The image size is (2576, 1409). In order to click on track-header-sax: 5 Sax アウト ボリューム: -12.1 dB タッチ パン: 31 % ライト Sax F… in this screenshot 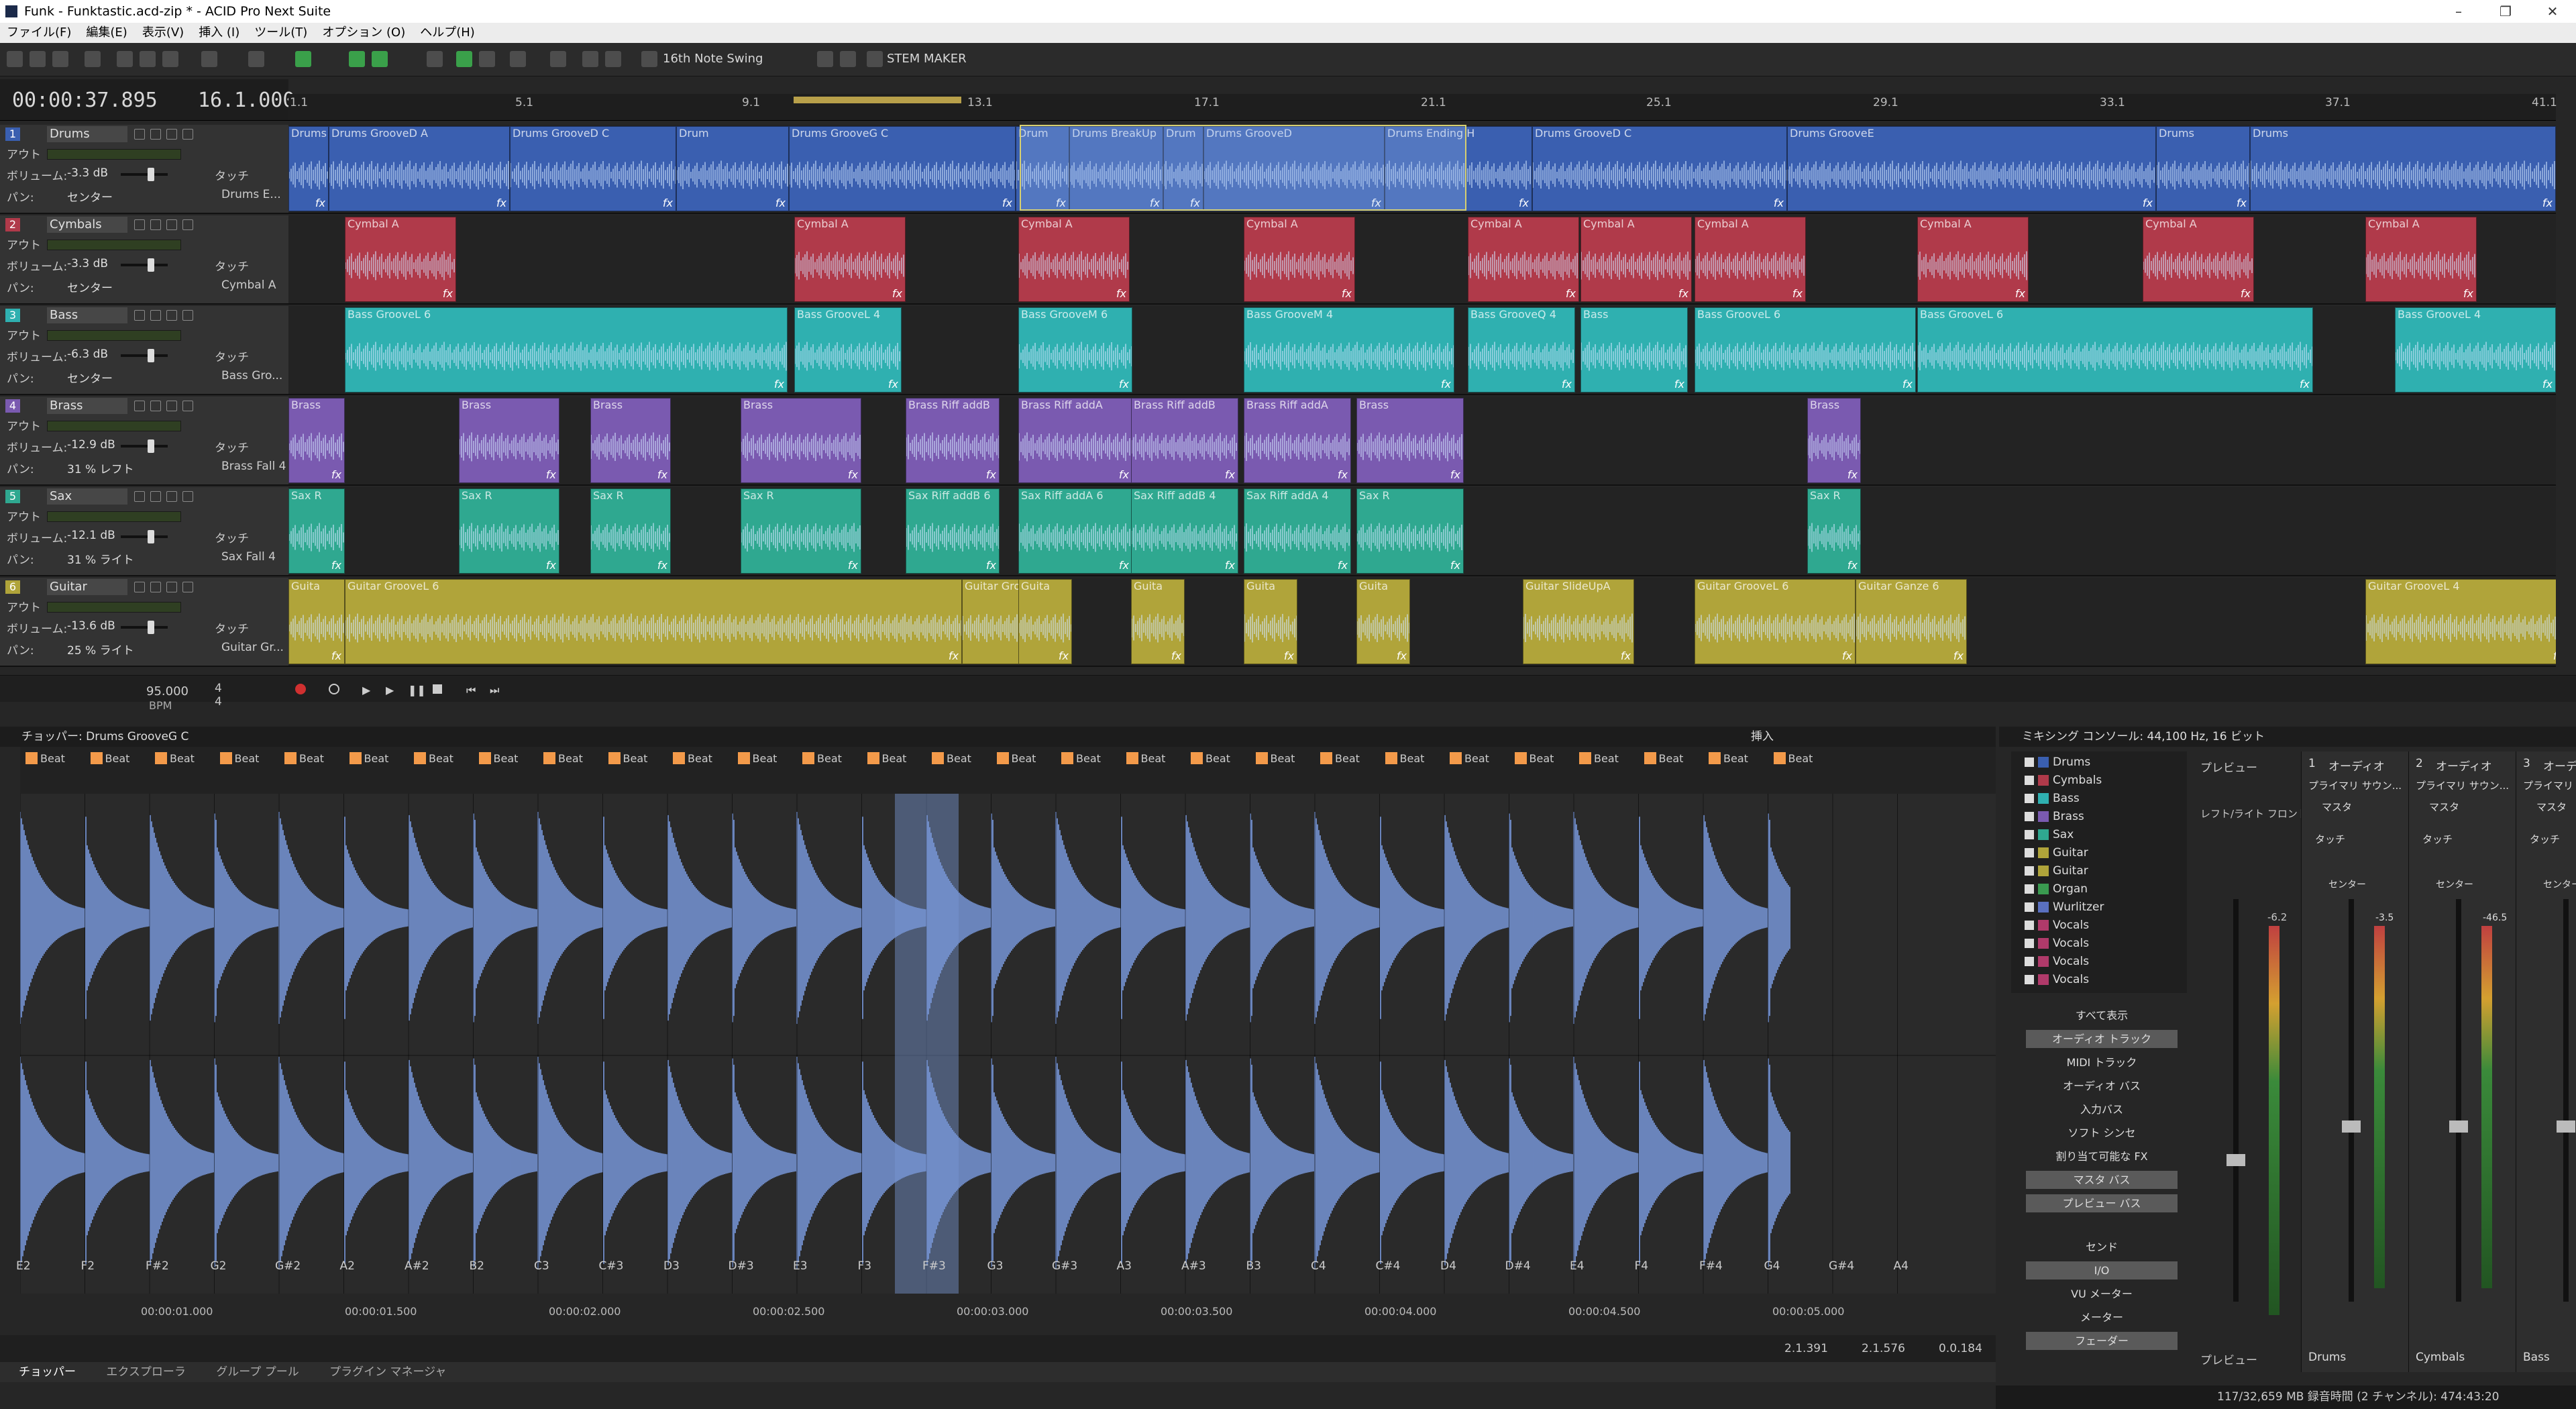, I will do `click(144, 531)`.